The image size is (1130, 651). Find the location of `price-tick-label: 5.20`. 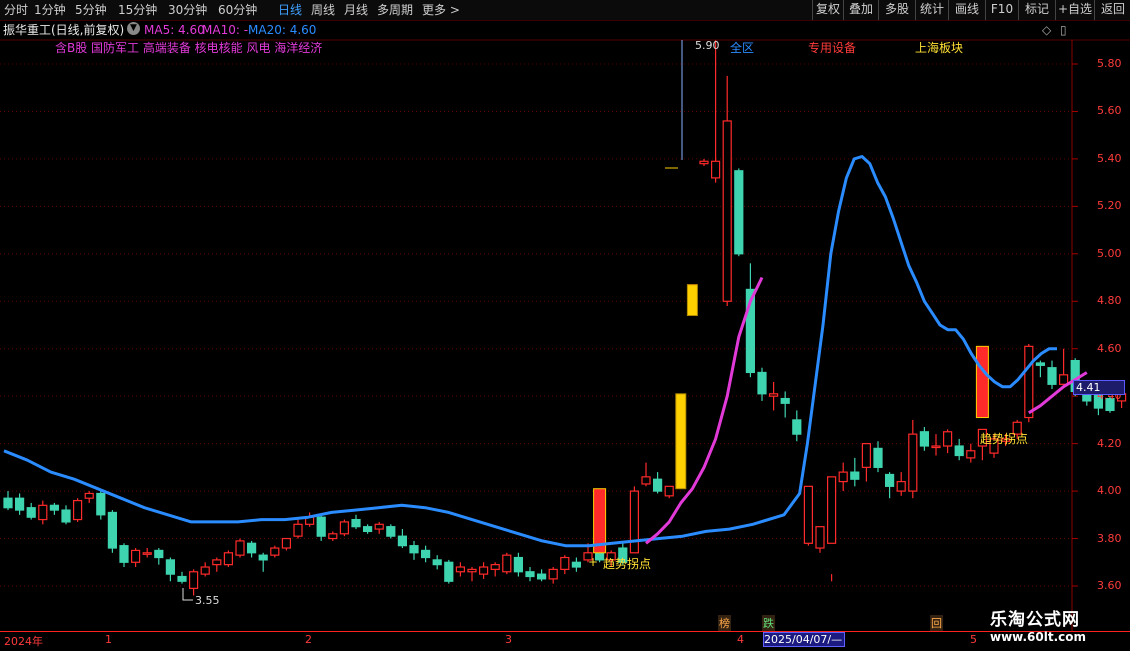

price-tick-label: 5.20 is located at coordinates (1109, 206).